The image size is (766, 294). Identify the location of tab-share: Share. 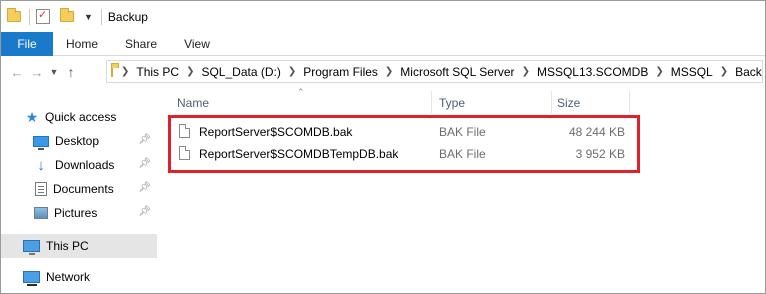
(141, 44).